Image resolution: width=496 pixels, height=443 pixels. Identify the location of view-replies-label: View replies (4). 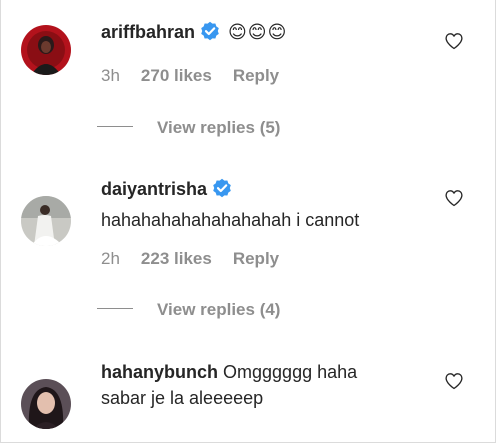
(219, 309).